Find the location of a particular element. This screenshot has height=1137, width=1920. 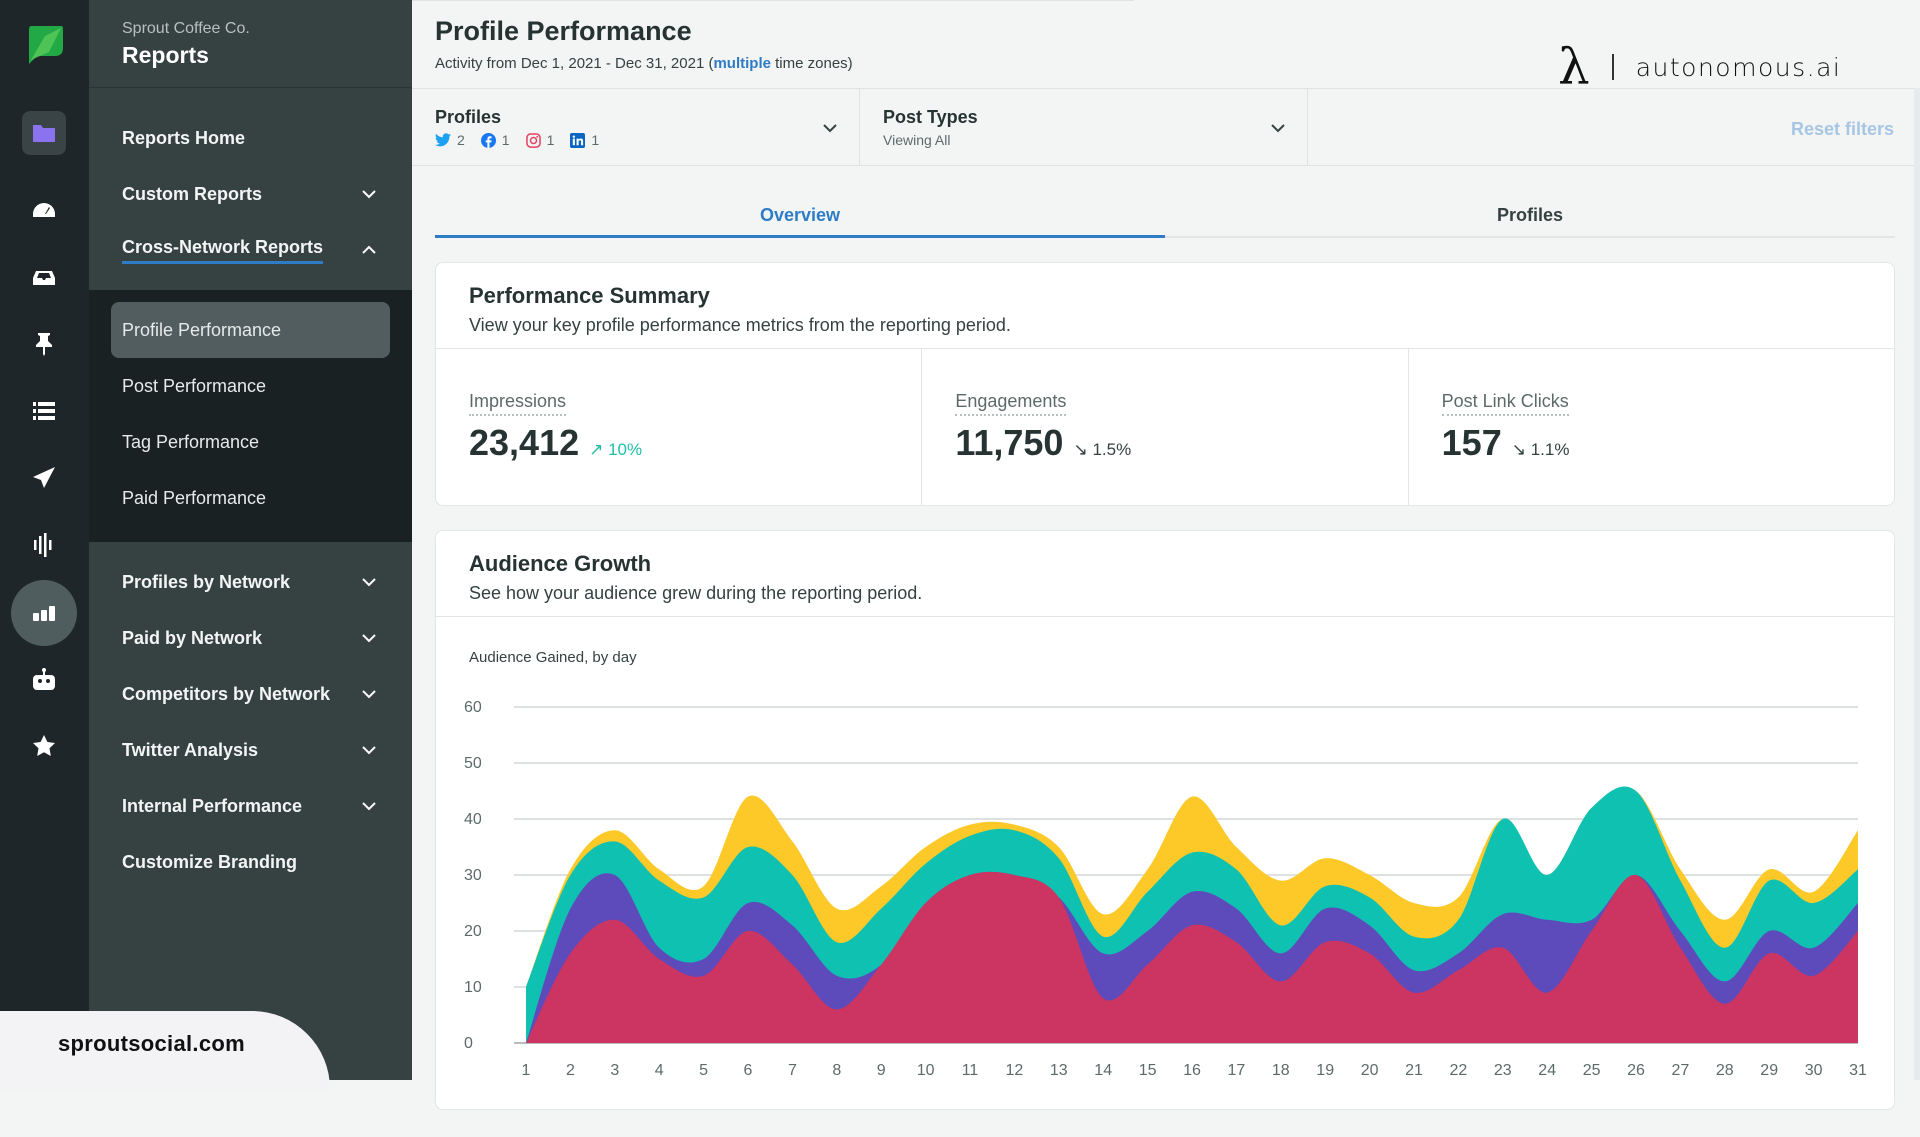

reset-filters-button: Reset filters is located at coordinates (1842, 129).